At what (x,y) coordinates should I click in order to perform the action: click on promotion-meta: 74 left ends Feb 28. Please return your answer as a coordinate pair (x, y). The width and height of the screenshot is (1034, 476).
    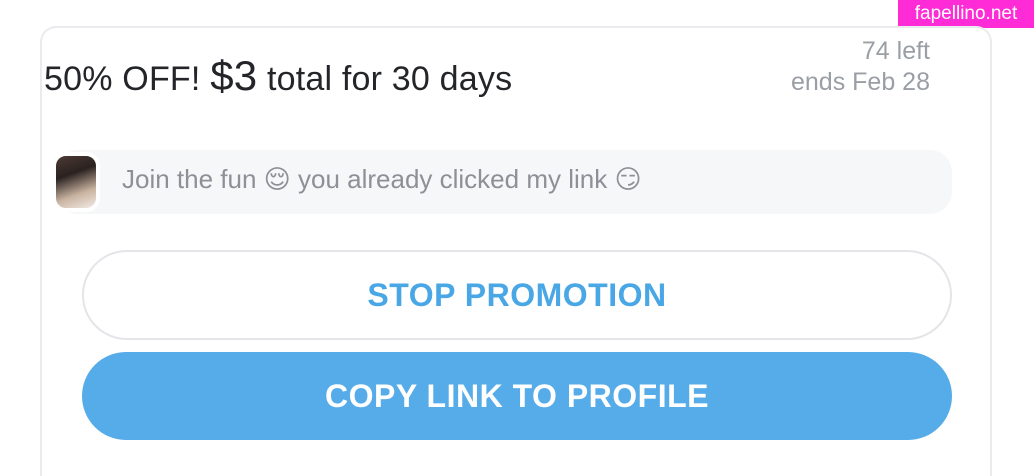
    Looking at the image, I should click on (830, 67).